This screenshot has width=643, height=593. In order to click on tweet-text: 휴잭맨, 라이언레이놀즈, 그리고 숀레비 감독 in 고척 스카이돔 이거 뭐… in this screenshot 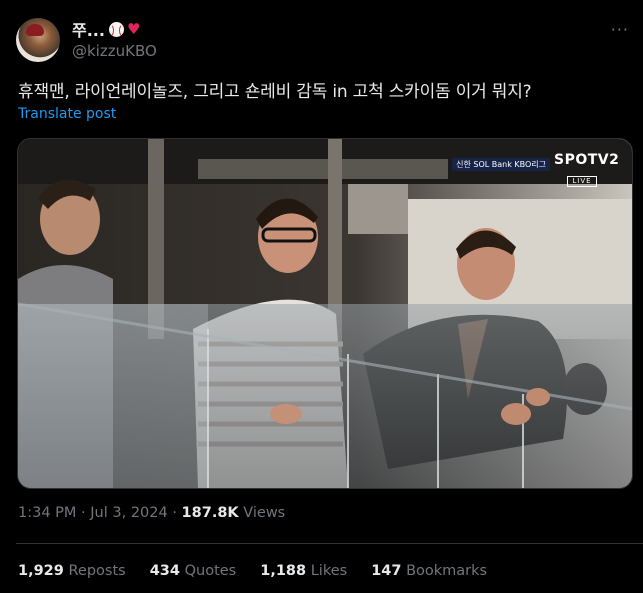, I will do `click(275, 92)`.